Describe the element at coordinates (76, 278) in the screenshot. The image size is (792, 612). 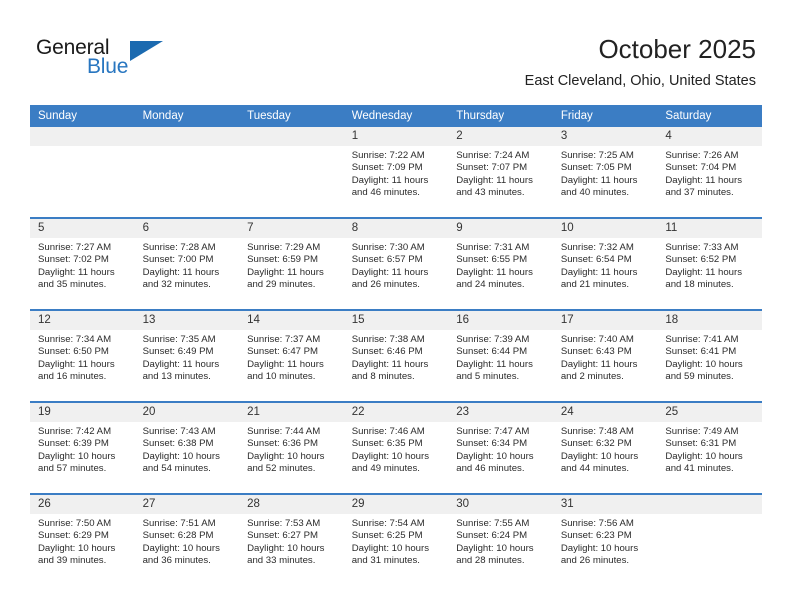
I see `daylight-text: Daylight: 11 hours and 35 minutes.` at that location.